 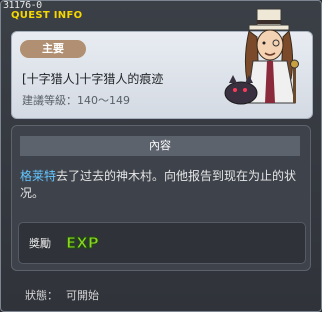 I want to click on status-label: 狀態：, so click(x=41, y=295).